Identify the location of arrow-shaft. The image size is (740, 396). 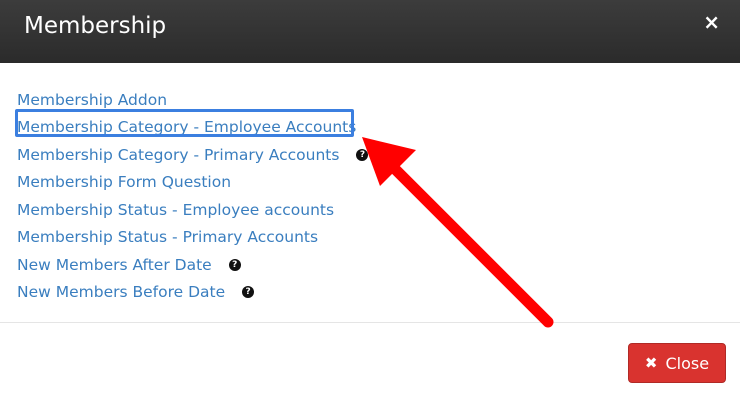
(471, 245).